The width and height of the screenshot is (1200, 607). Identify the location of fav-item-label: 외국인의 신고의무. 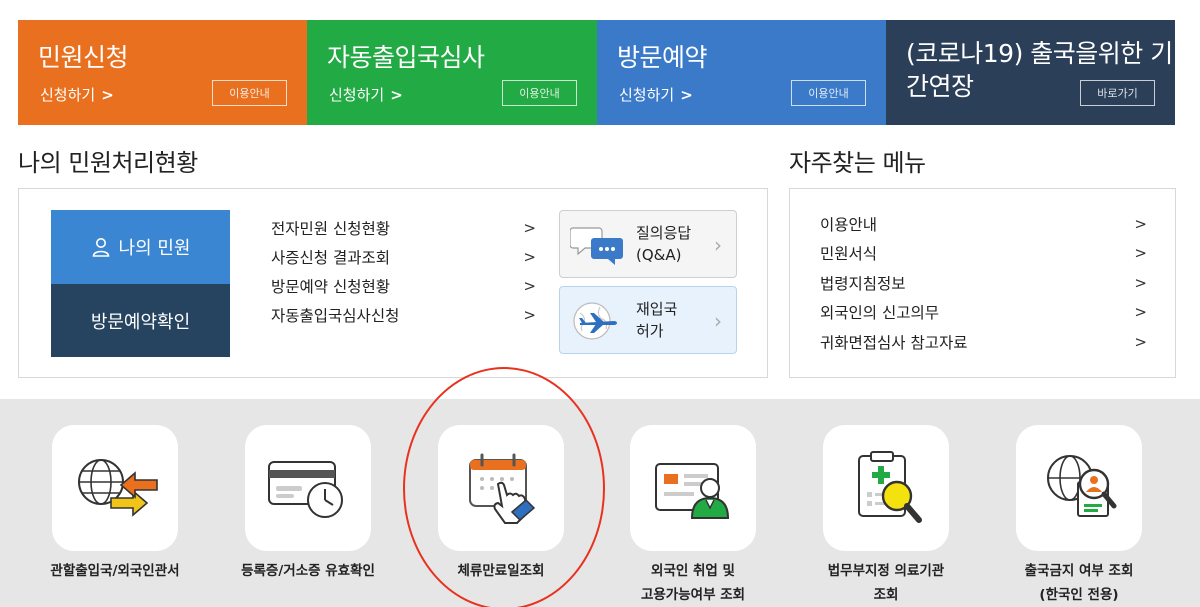
(880, 313).